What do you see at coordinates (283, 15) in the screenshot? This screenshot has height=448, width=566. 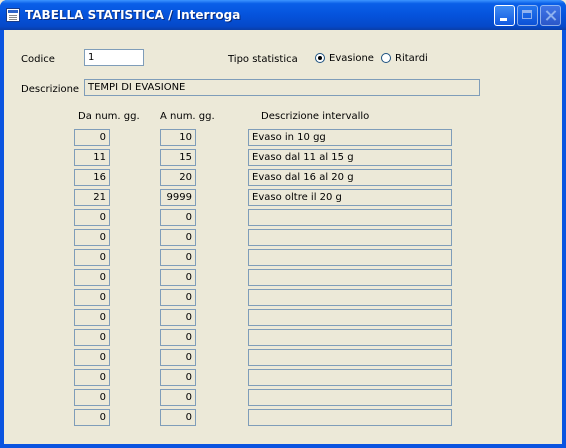 I see `title-bar: TABELLA STATISTICA / Interroga` at bounding box center [283, 15].